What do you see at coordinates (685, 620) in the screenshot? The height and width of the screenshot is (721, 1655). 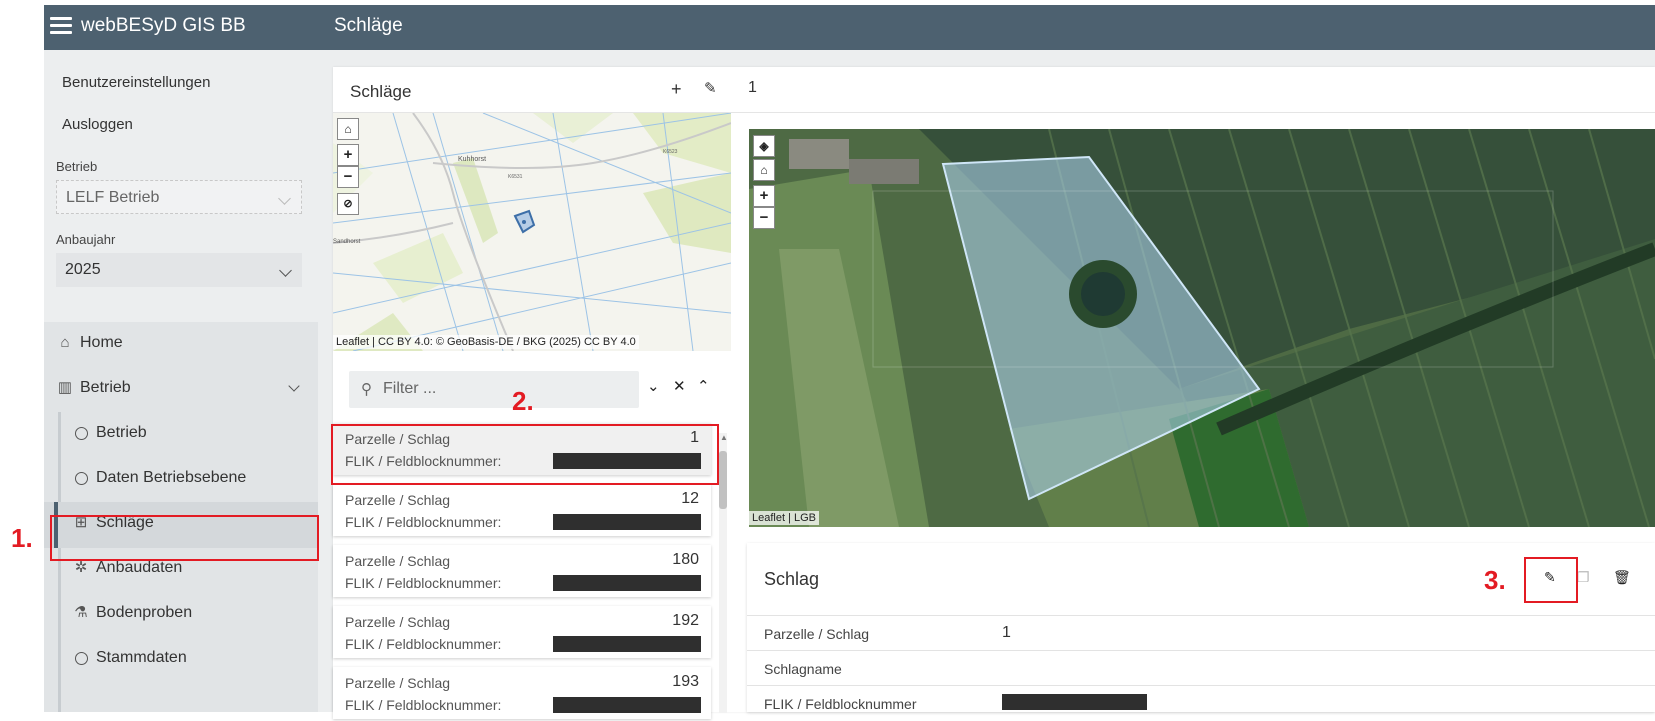 I see `list-item-number: 192` at bounding box center [685, 620].